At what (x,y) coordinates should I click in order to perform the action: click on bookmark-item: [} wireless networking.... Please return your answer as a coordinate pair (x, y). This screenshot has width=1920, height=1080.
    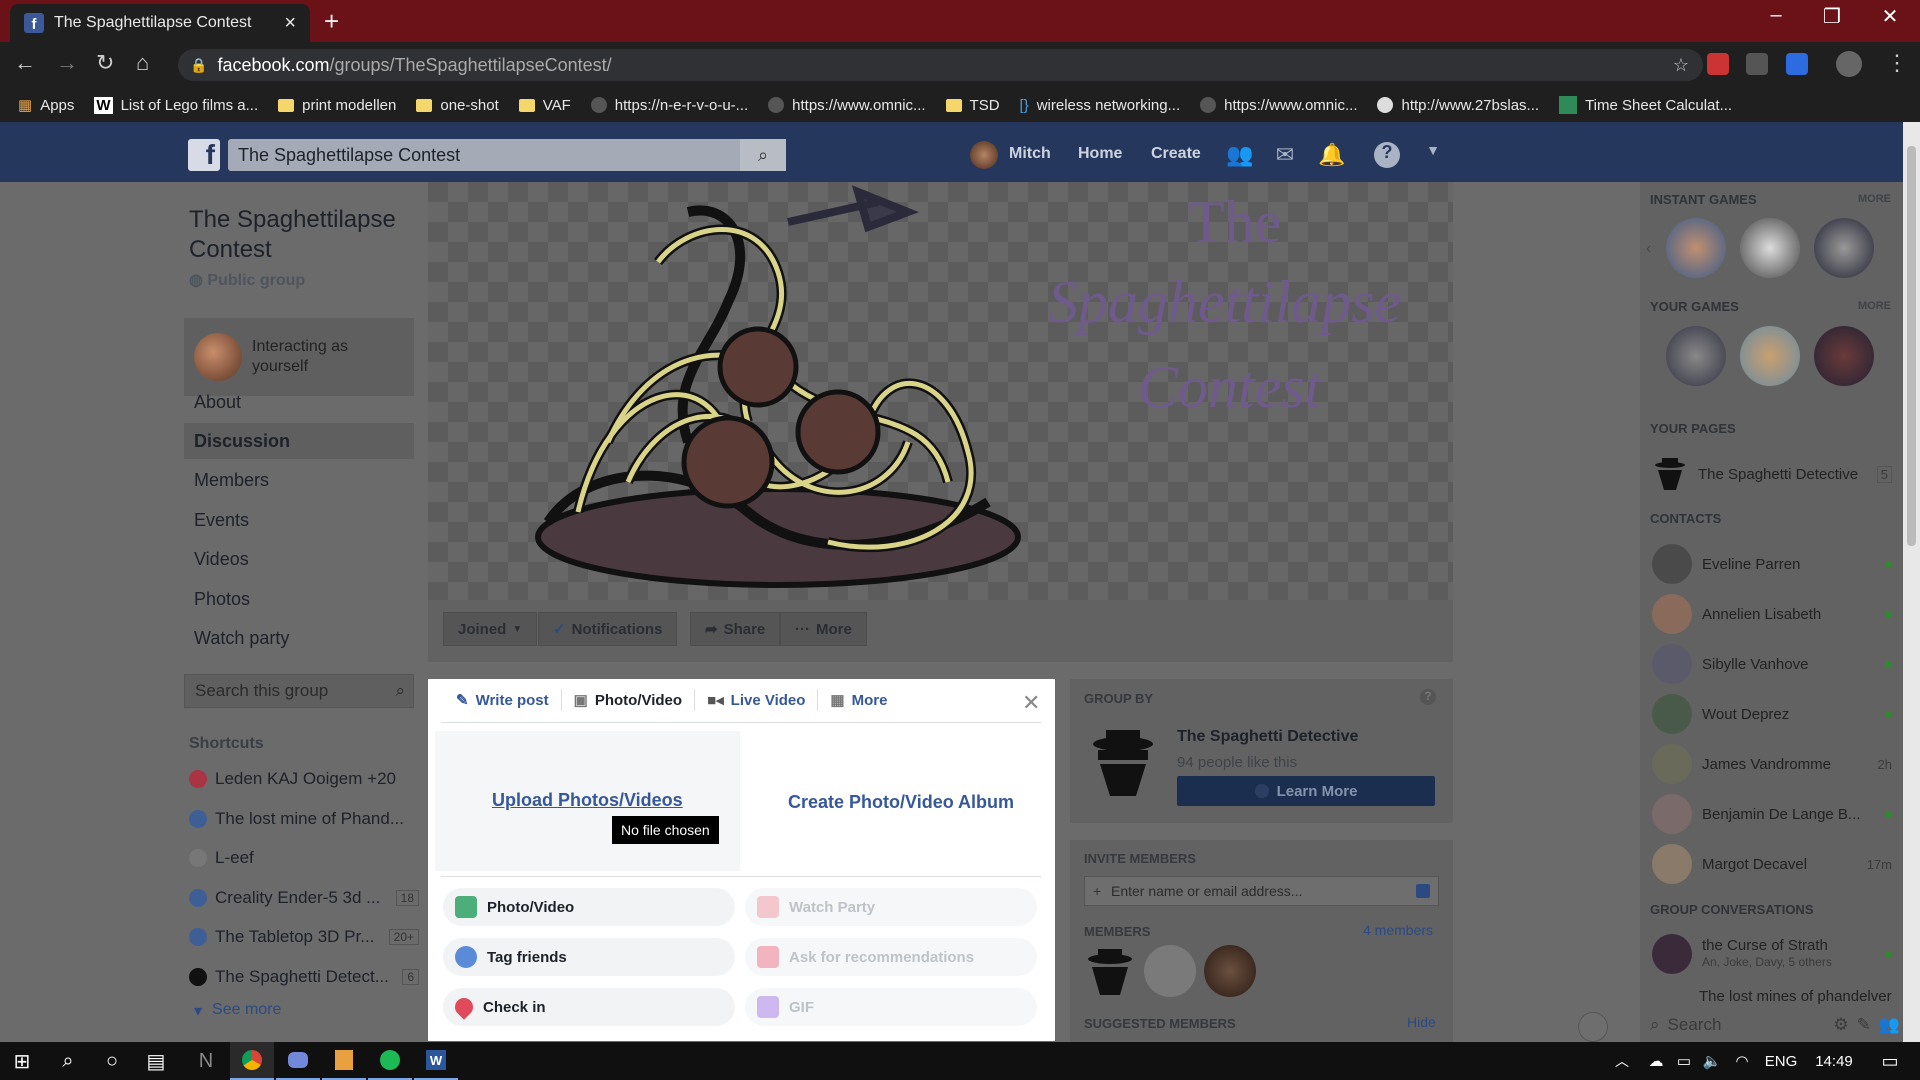
    Looking at the image, I should click on (1100, 105).